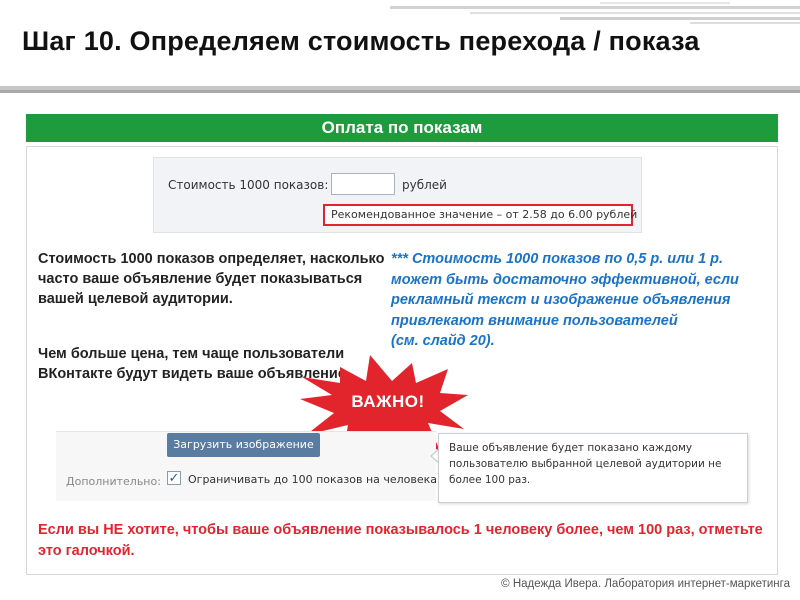 The height and width of the screenshot is (600, 800). What do you see at coordinates (400, 91) in the screenshot?
I see `title-divider-shadow` at bounding box center [400, 91].